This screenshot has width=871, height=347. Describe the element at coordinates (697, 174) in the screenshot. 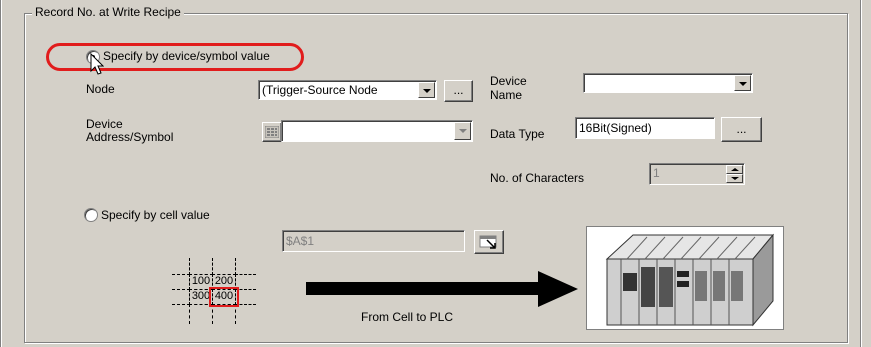

I see `num-chars-spinner: 1` at that location.